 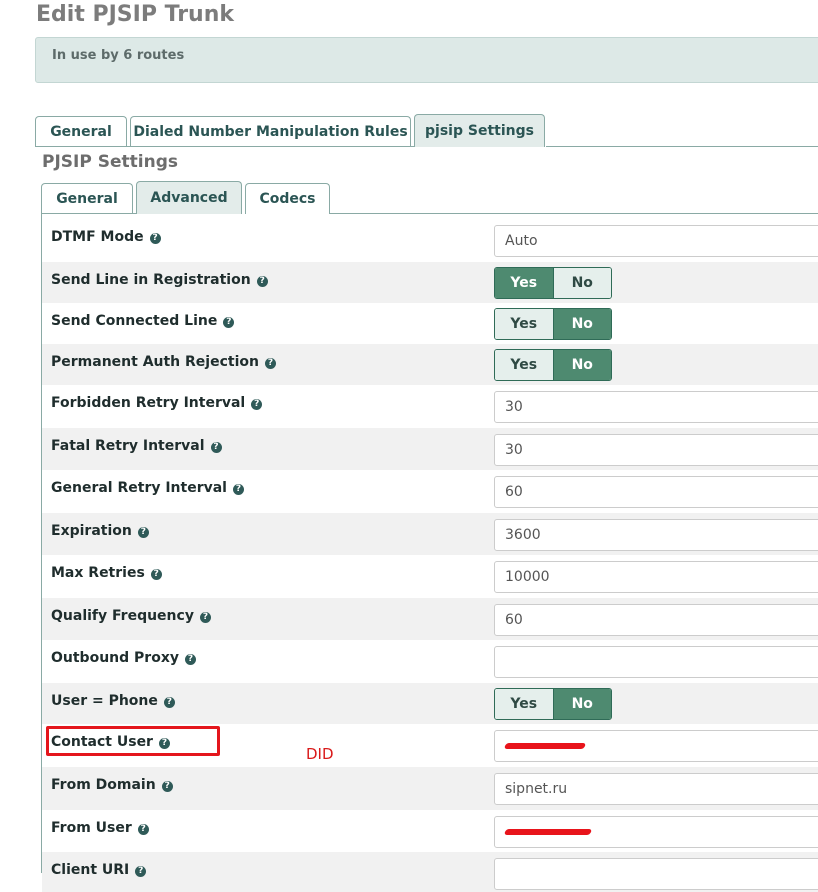 I want to click on row-from-domain: From Domain? sipnet.ru, so click(x=430, y=788).